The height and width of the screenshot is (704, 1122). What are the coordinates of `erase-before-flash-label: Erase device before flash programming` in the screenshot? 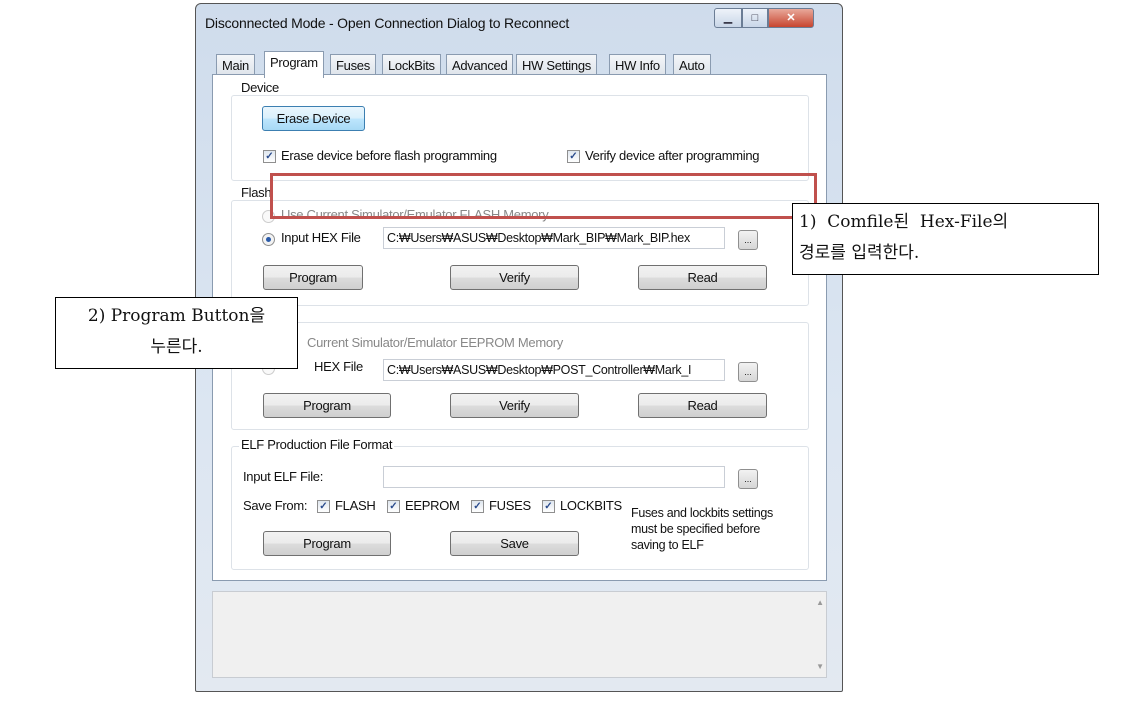 It's located at (389, 155).